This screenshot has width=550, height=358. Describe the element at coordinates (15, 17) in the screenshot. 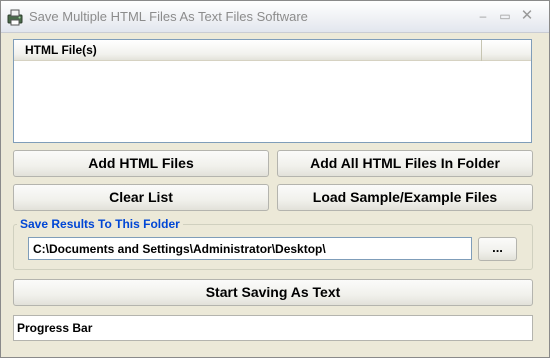

I see `app-icon` at that location.